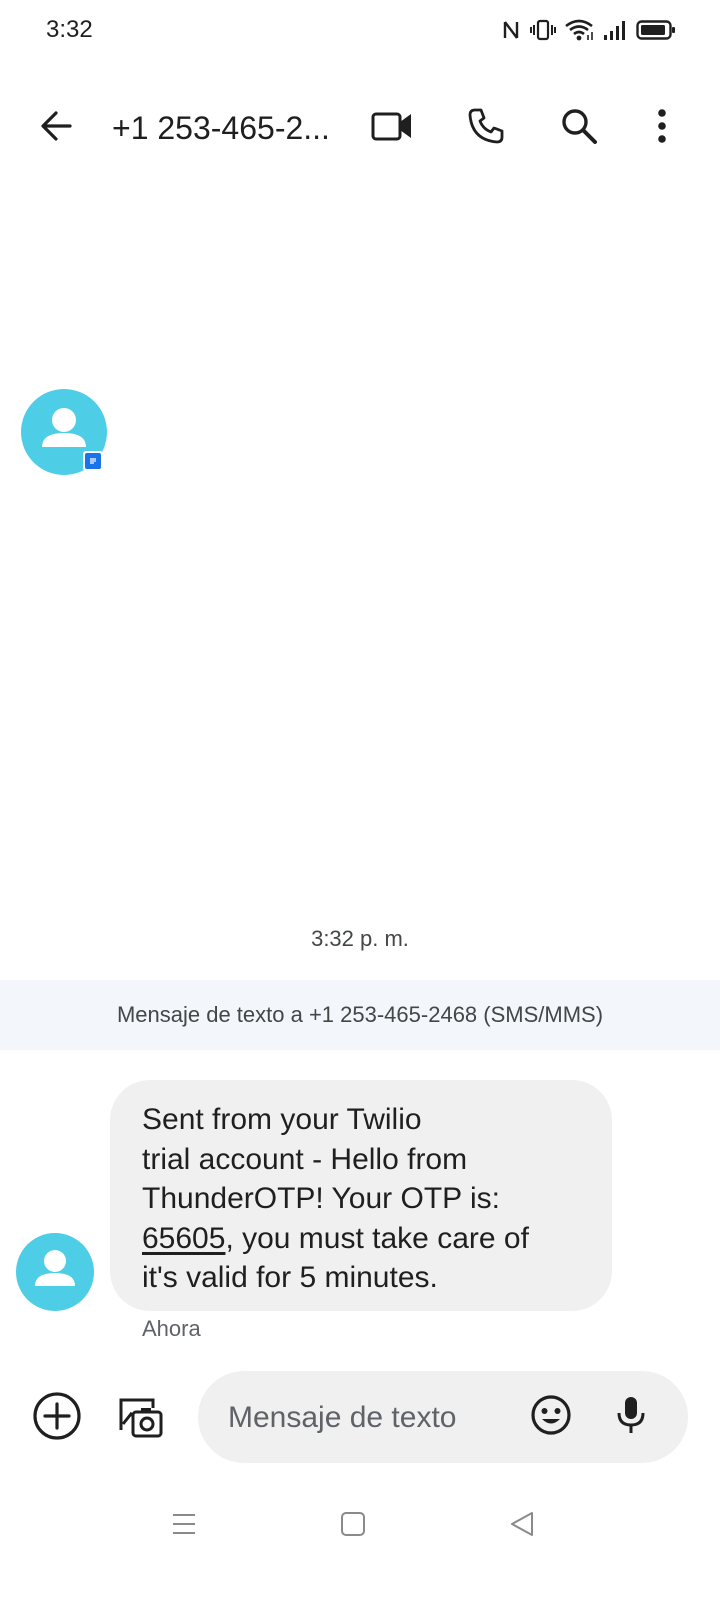 The width and height of the screenshot is (720, 1600). What do you see at coordinates (69, 29) in the screenshot?
I see `status-time: 3:32` at bounding box center [69, 29].